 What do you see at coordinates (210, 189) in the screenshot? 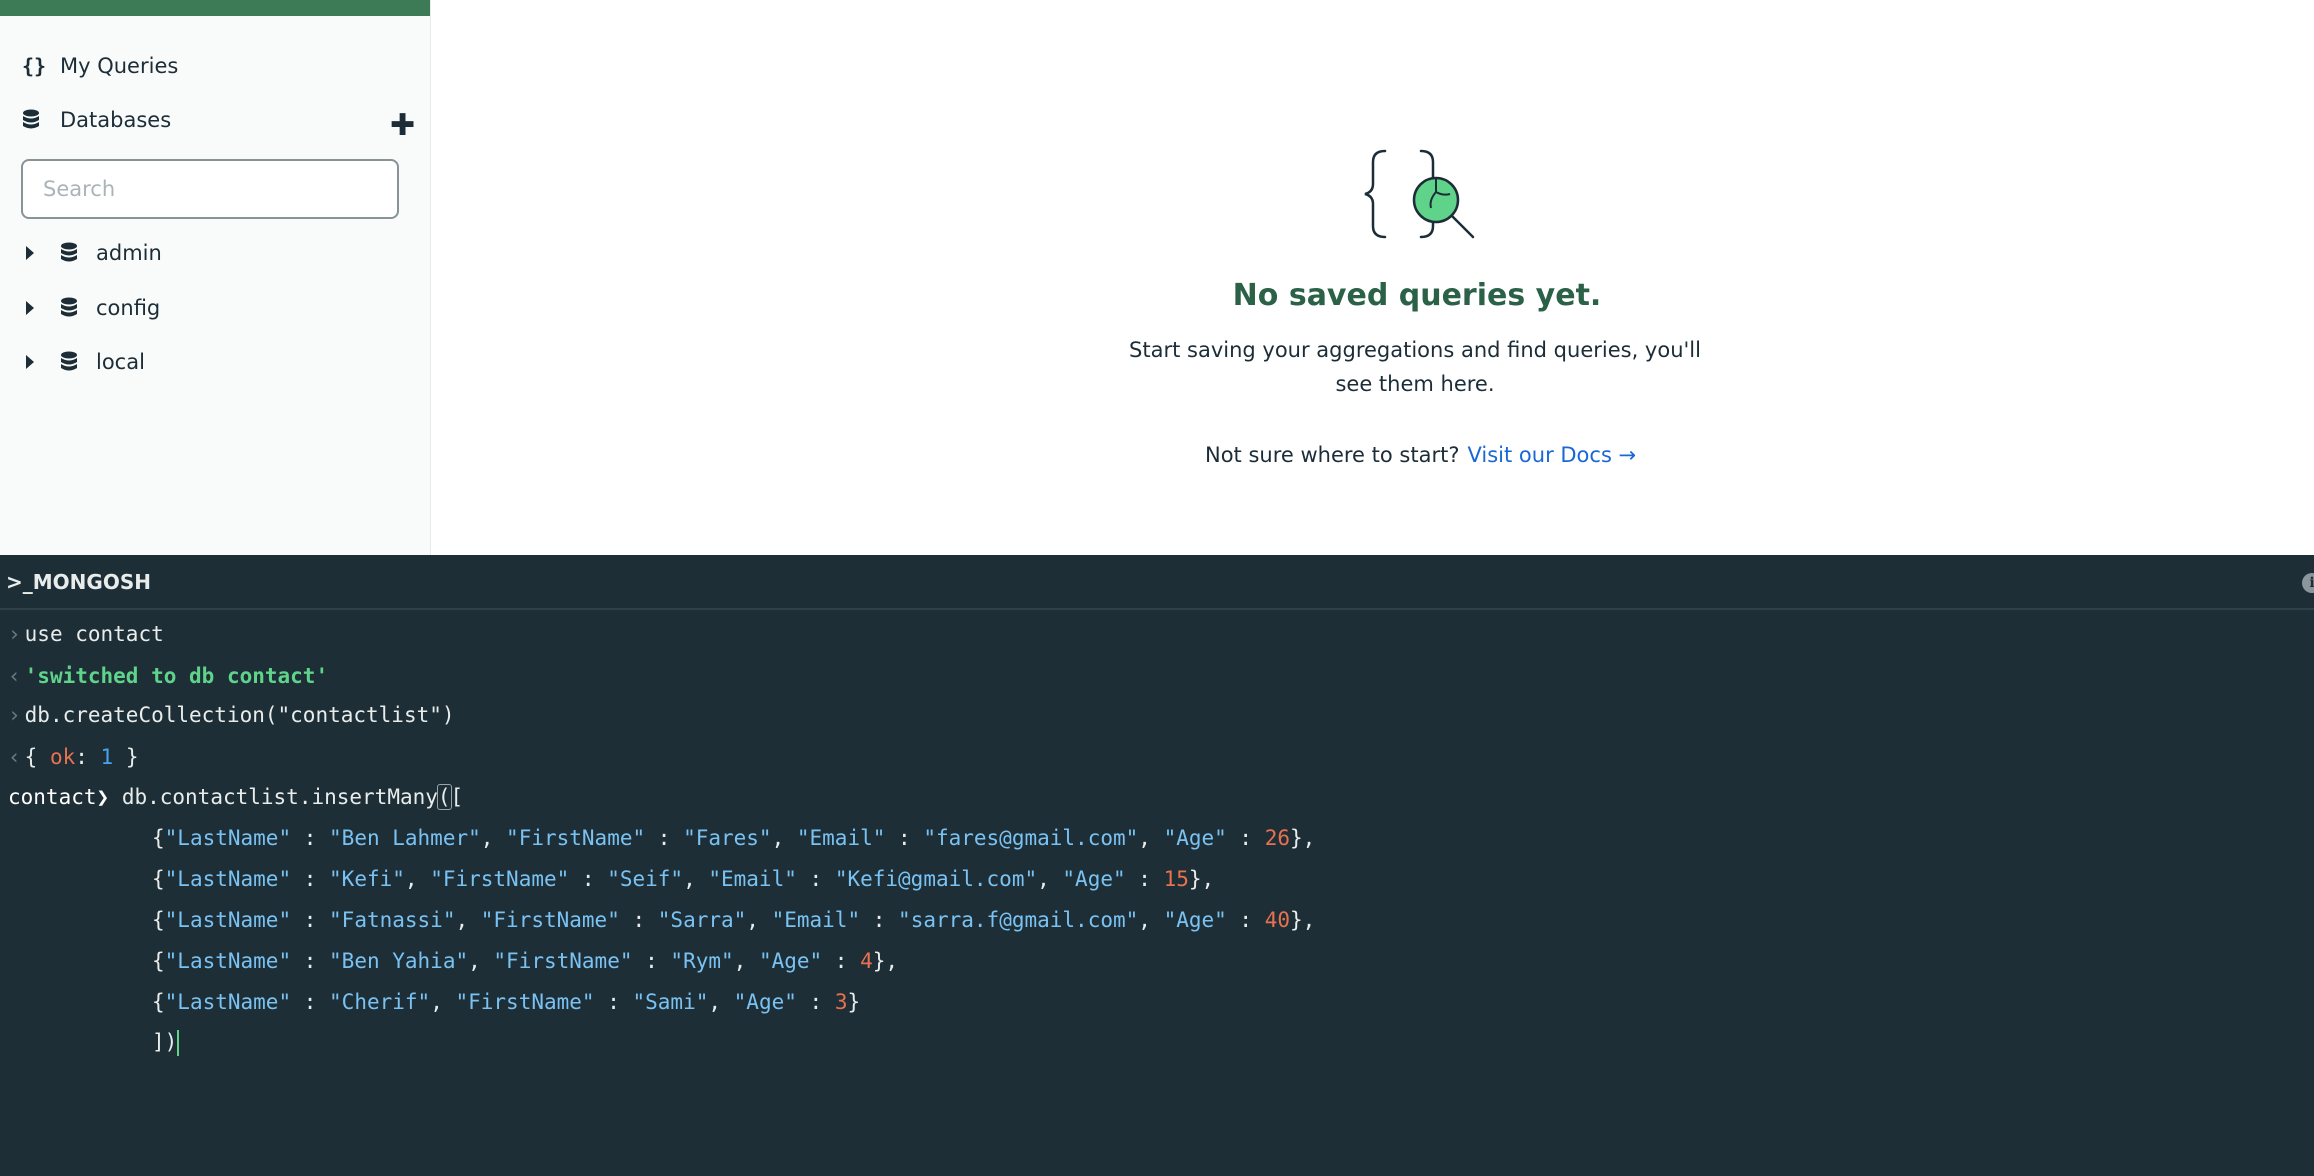
I see `search-input` at bounding box center [210, 189].